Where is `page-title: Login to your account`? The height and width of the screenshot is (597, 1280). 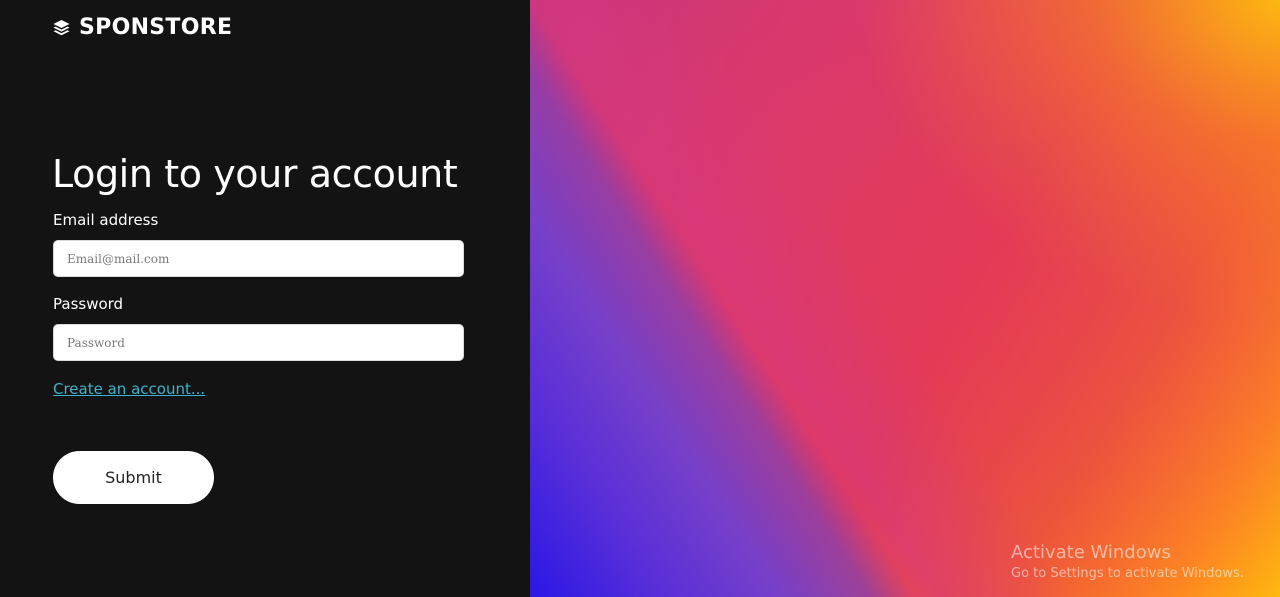 page-title: Login to your account is located at coordinates (255, 174).